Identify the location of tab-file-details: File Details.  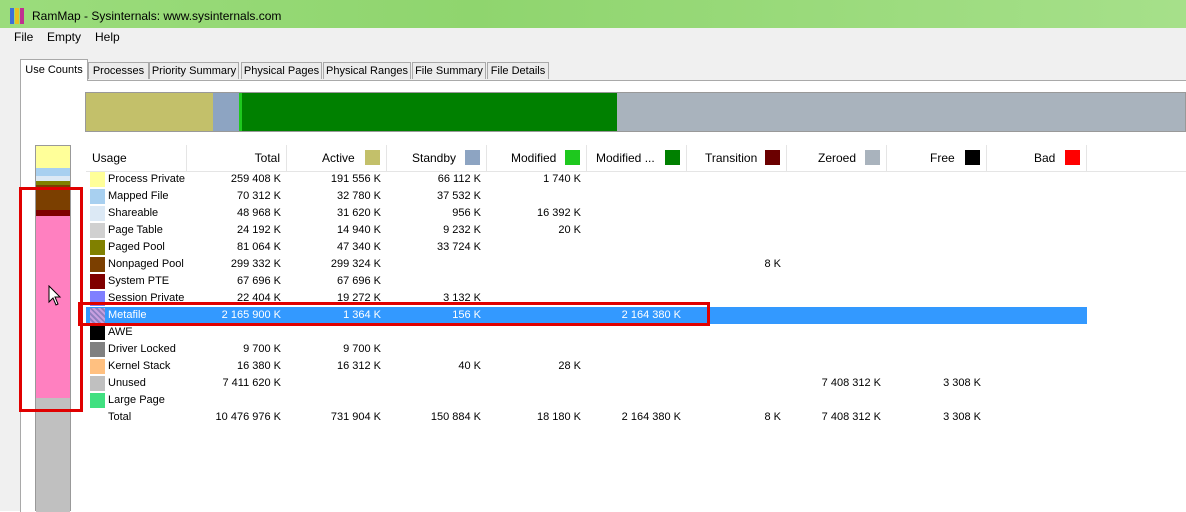
(518, 70).